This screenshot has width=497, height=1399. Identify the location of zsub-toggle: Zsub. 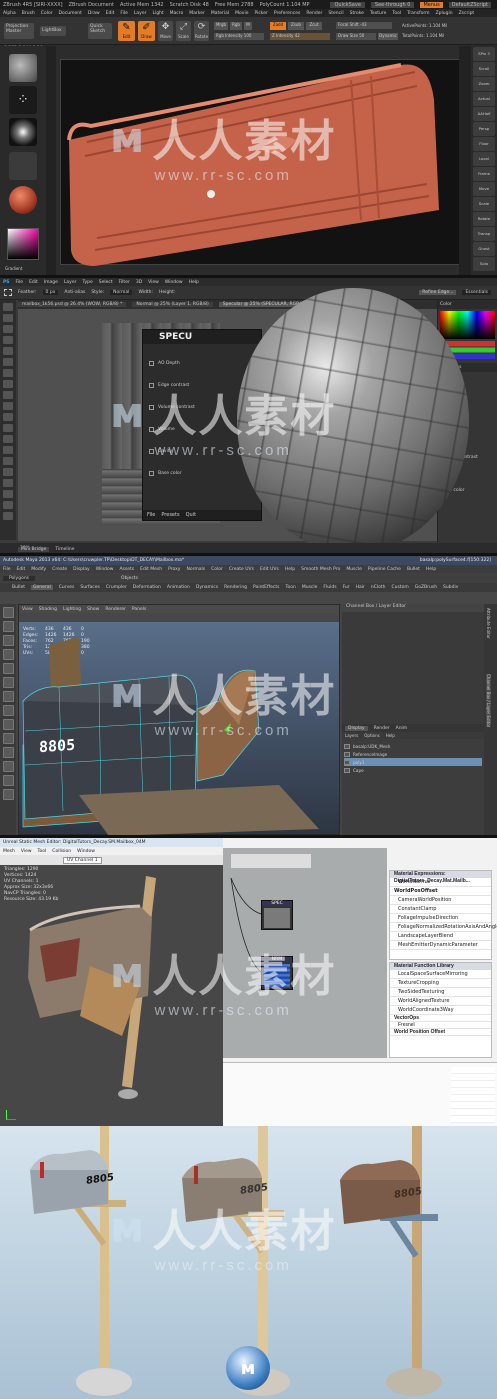
(296, 26).